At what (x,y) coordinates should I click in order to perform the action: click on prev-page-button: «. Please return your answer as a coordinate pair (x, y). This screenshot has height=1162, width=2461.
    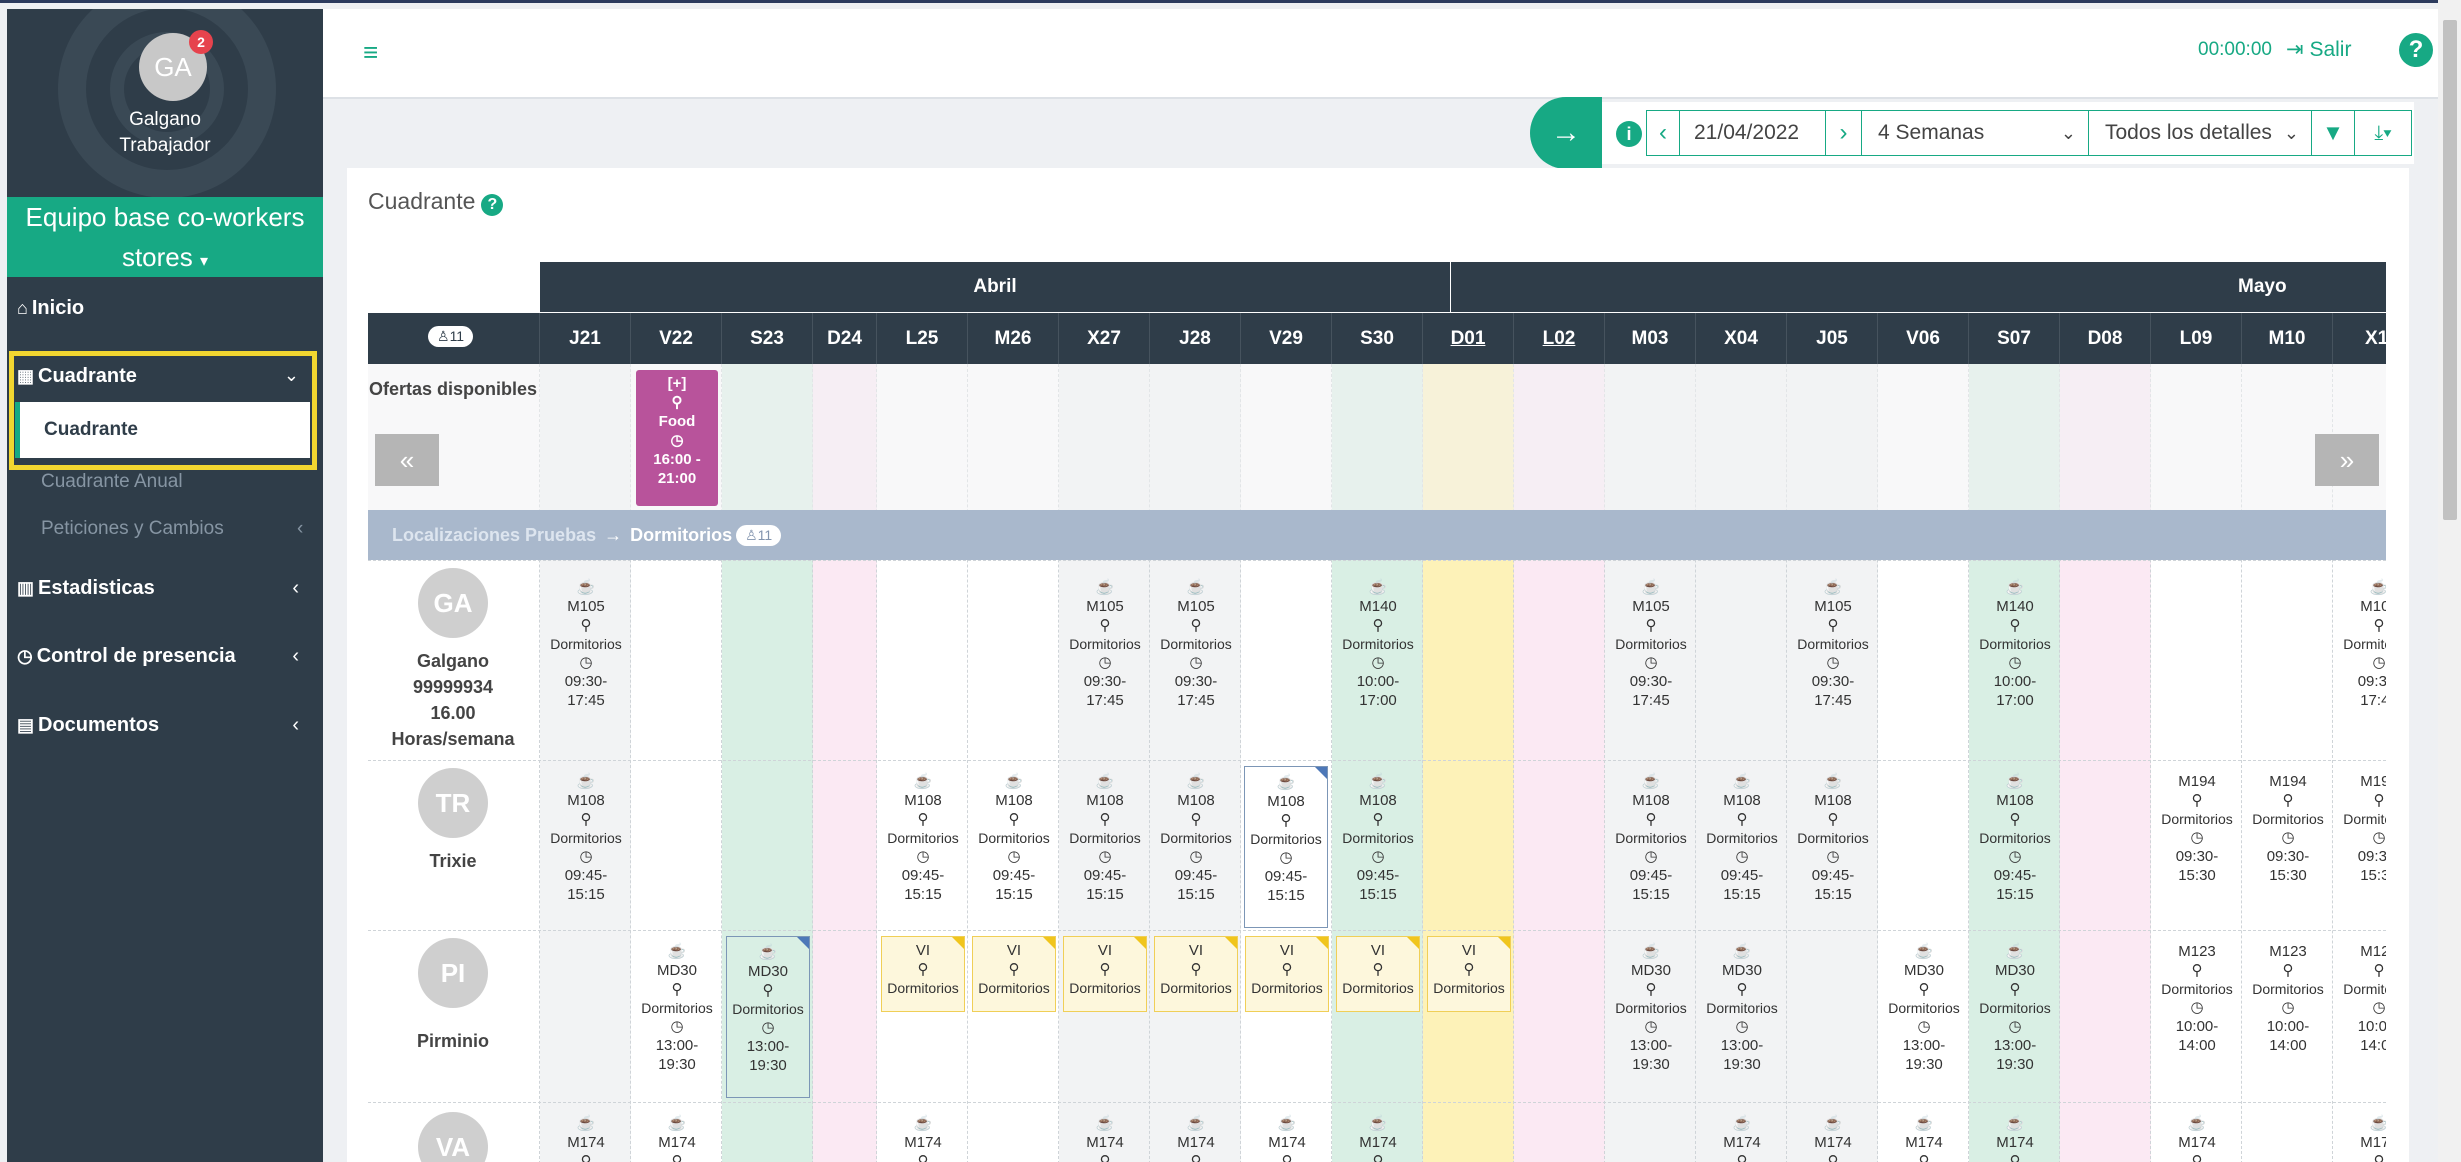
    Looking at the image, I should click on (407, 460).